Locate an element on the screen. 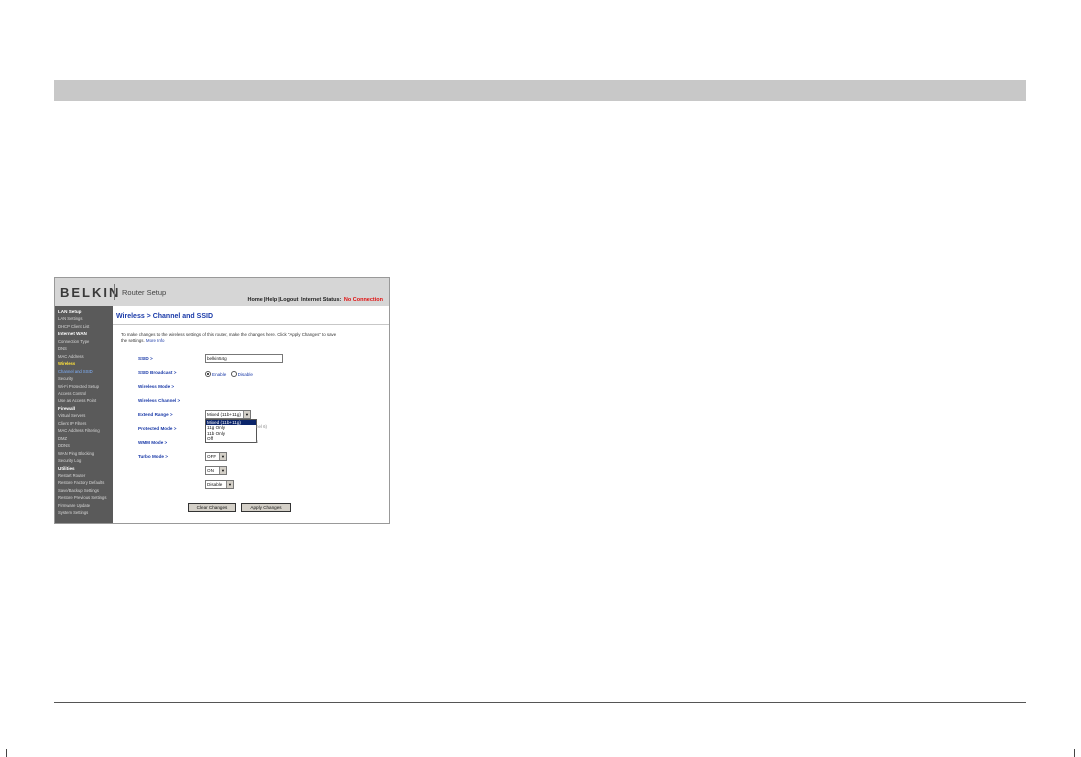 This screenshot has height=757, width=1081. ssid-input: belkin54g is located at coordinates (244, 358).